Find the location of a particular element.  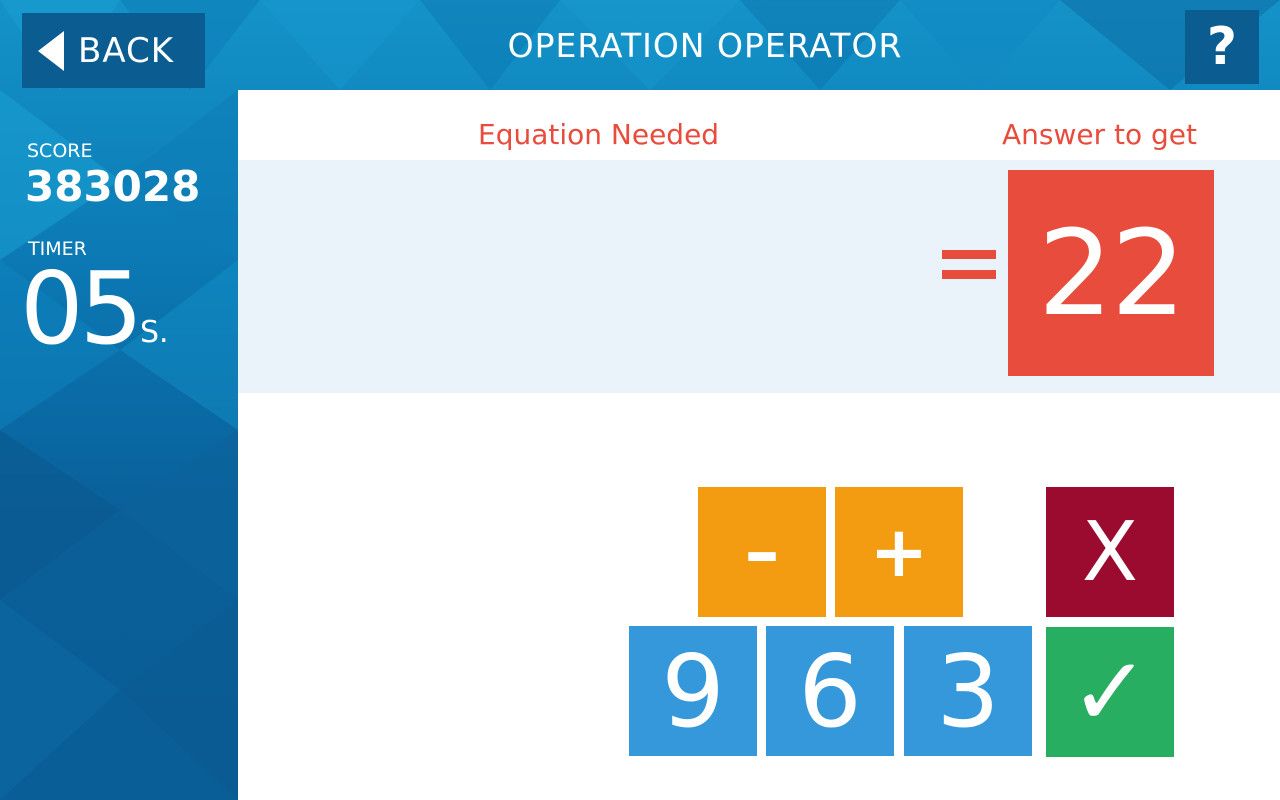

top-bar: BACK OPERATION OPERATOR ? is located at coordinates (640, 45).